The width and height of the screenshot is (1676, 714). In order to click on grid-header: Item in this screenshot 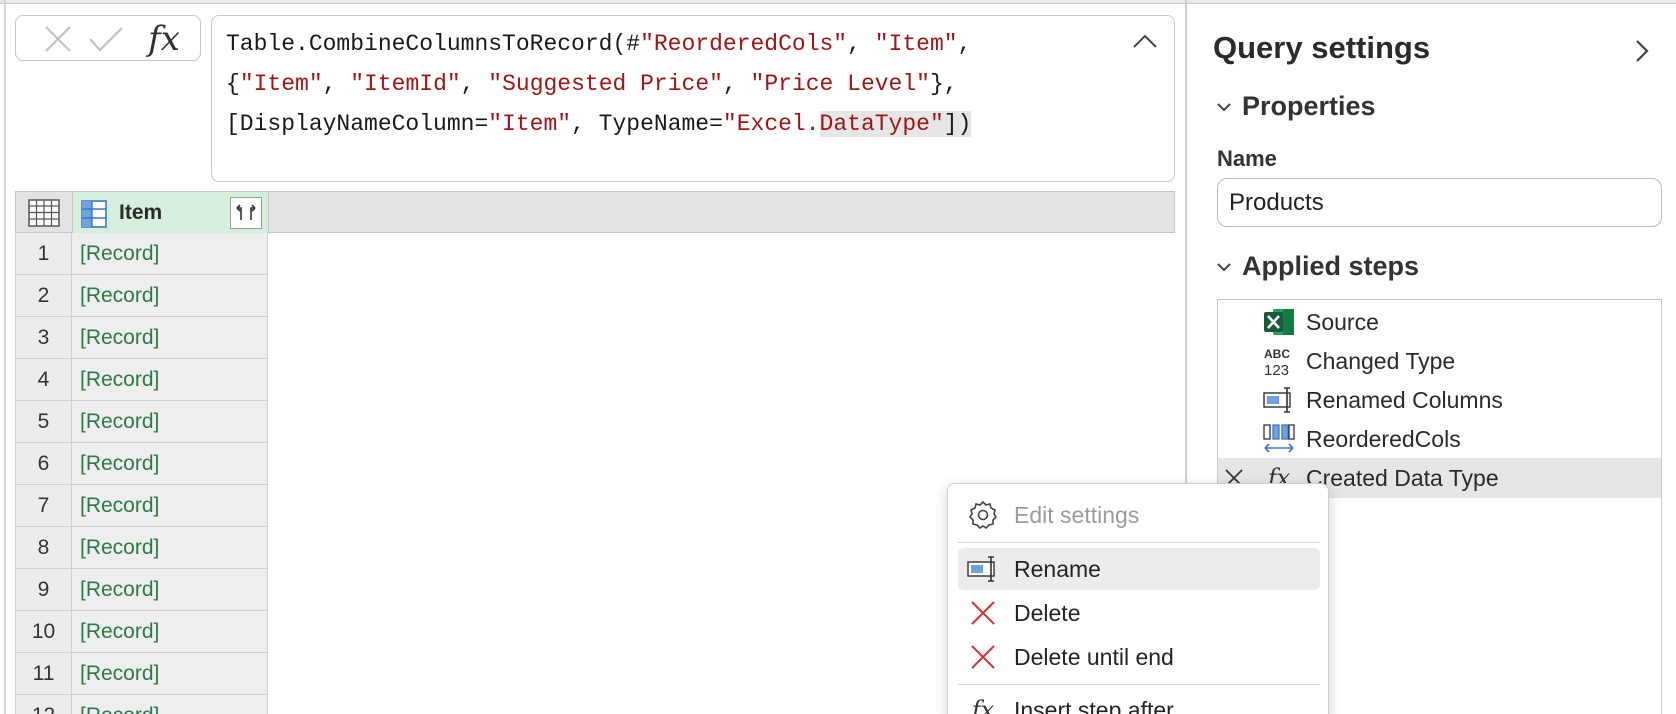, I will do `click(595, 212)`.